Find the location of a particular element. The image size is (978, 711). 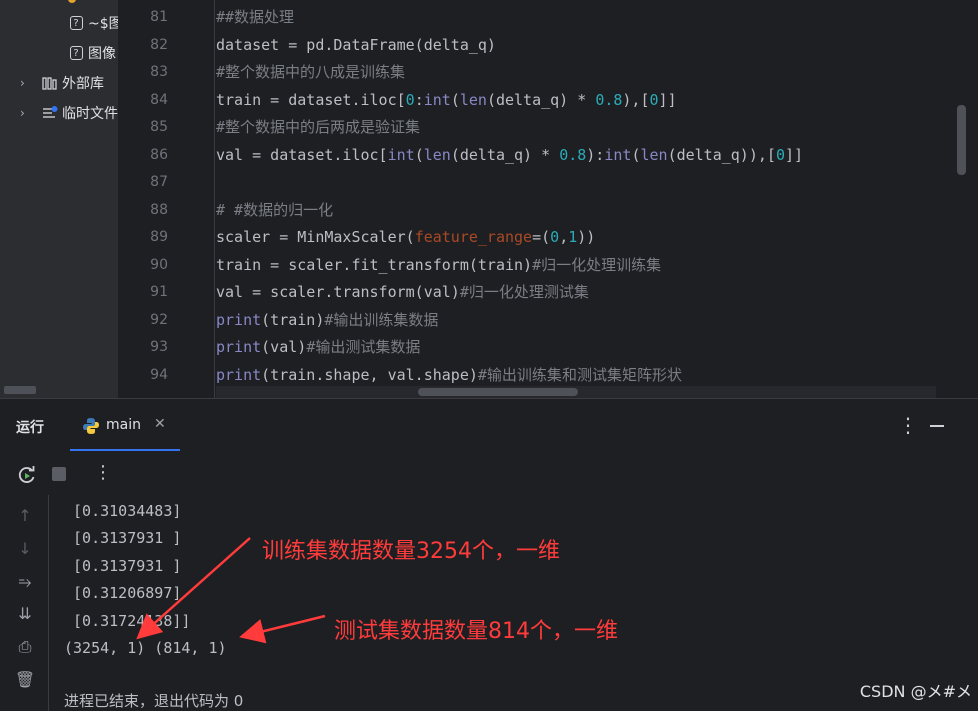

tree-item-label: 图像 is located at coordinates (102, 54).